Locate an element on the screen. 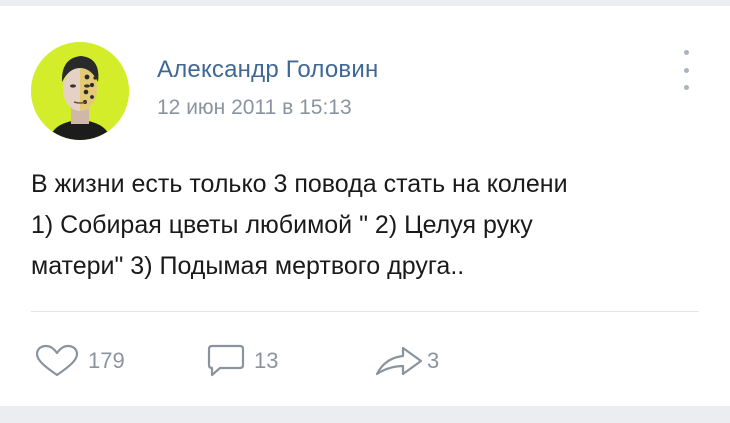 The height and width of the screenshot is (423, 730). avatar-image is located at coordinates (80, 91).